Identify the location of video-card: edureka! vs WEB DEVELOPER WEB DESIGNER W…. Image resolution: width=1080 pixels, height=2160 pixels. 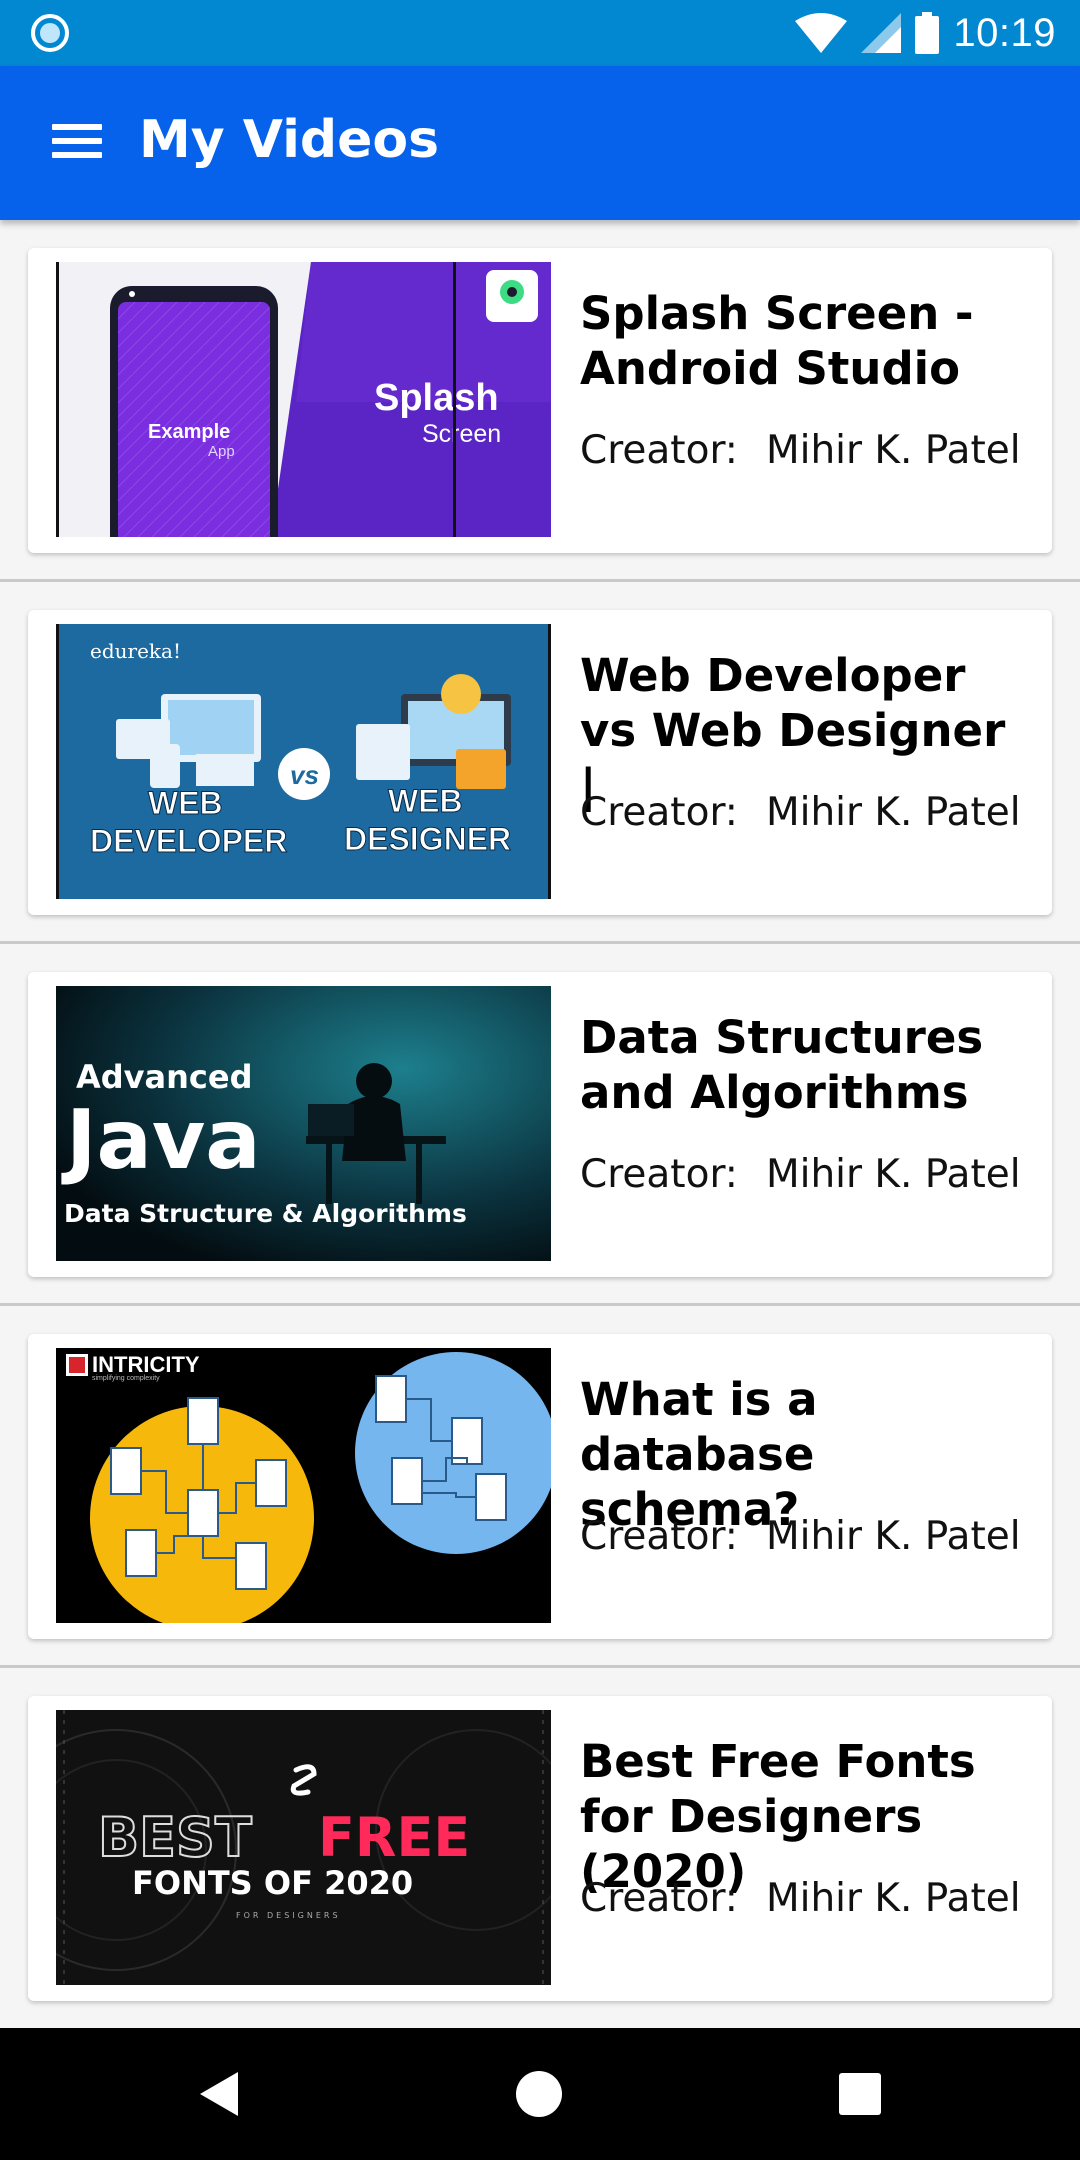
(540, 762).